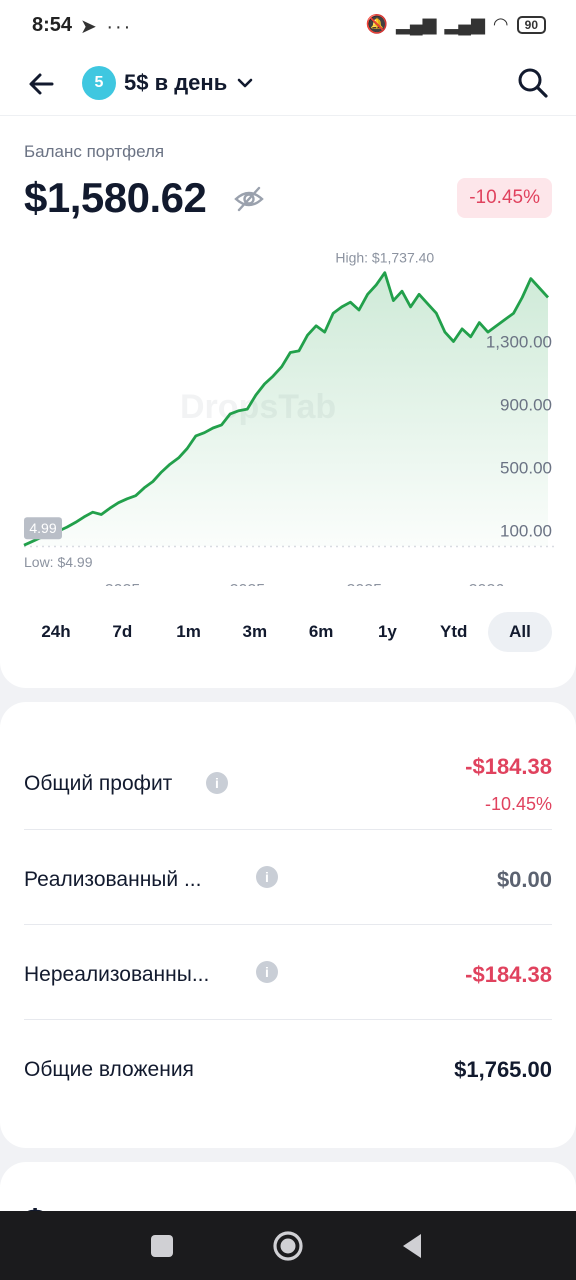 This screenshot has width=576, height=1280. I want to click on balance-value: $1,580.62, so click(115, 197).